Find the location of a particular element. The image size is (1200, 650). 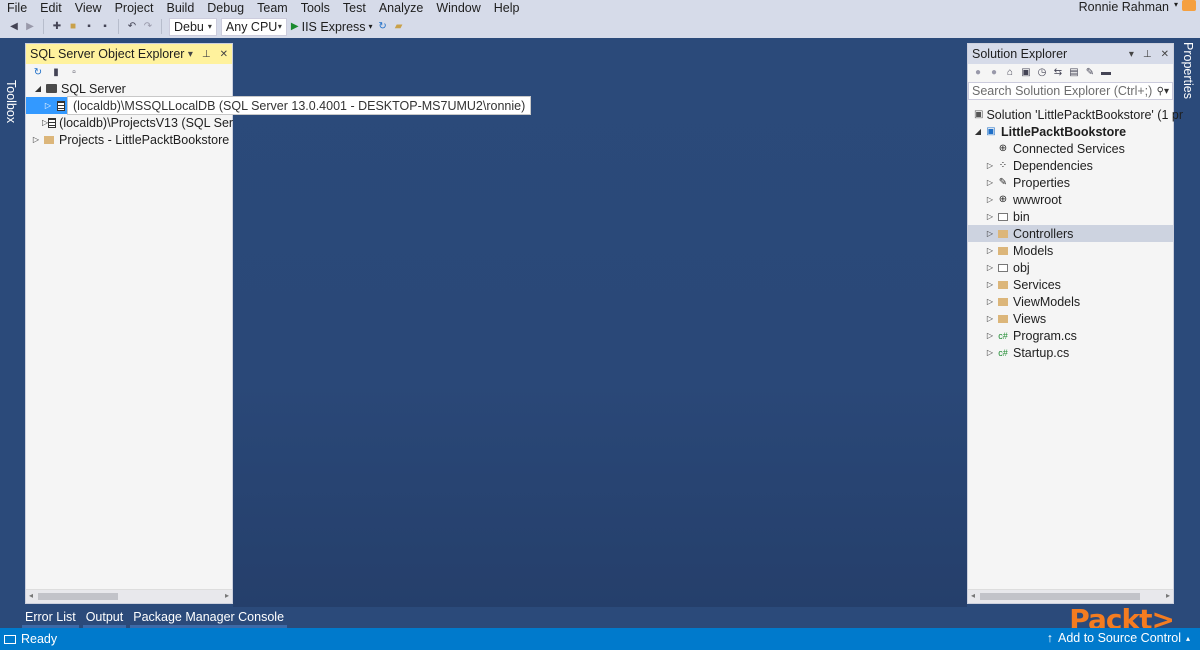

platform-select: Any CPU ▾ is located at coordinates (253, 26).